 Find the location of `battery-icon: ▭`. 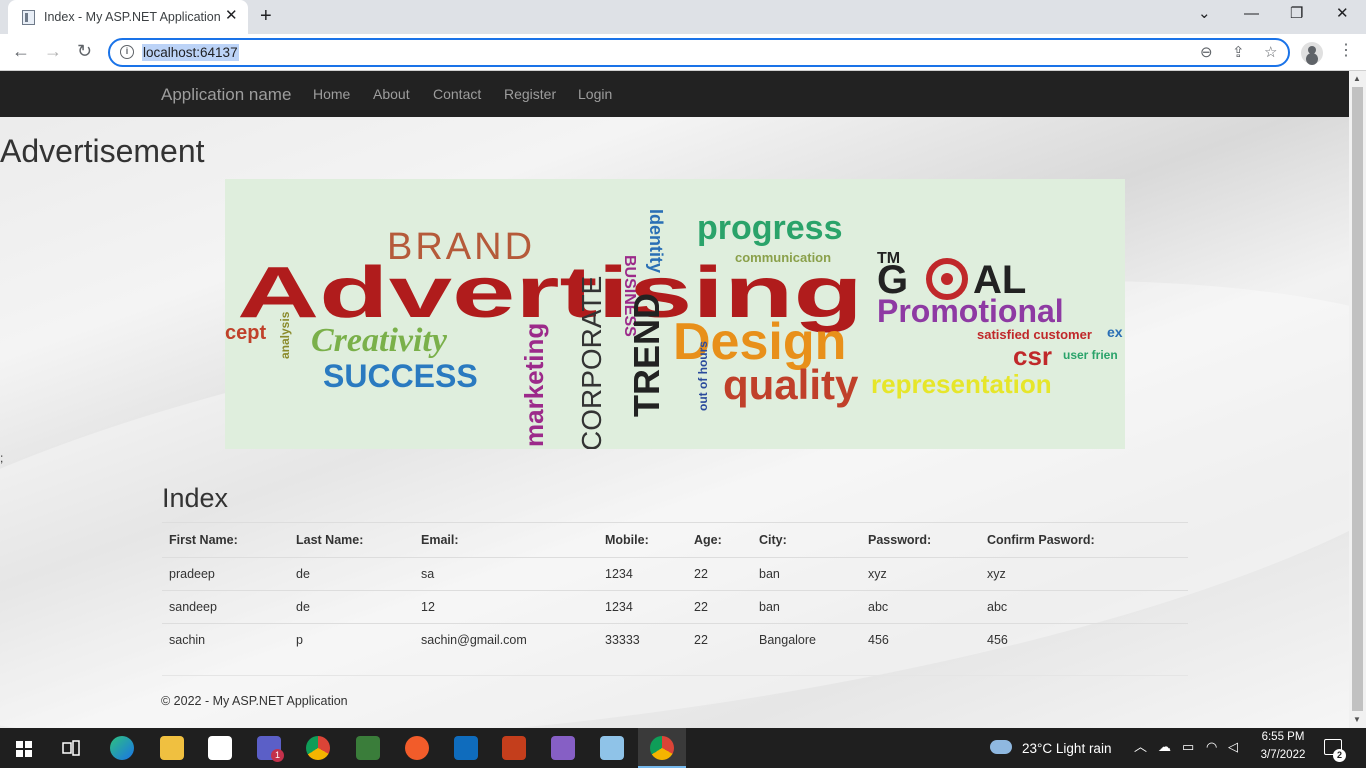

battery-icon: ▭ is located at coordinates (1188, 747).